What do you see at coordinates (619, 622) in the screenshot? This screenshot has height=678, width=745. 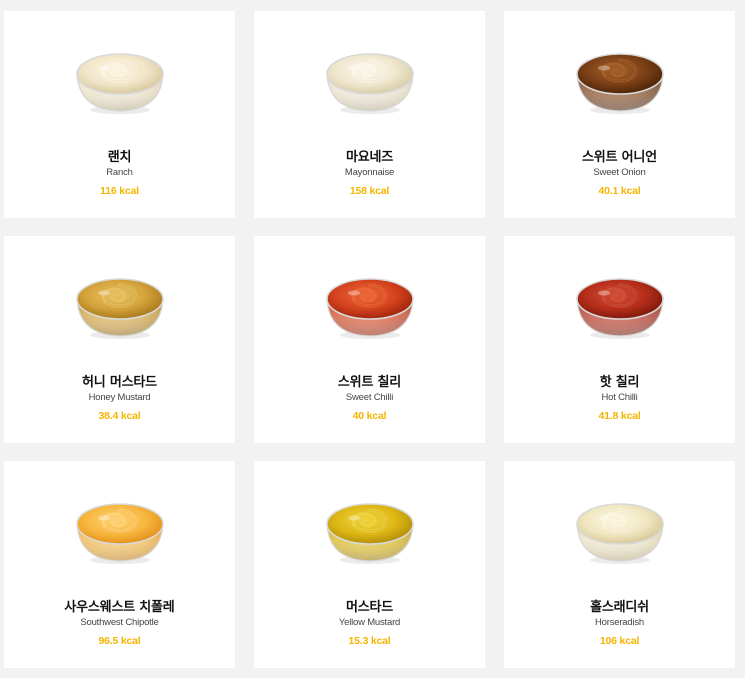 I see `sauce-name-english: Horseradish` at bounding box center [619, 622].